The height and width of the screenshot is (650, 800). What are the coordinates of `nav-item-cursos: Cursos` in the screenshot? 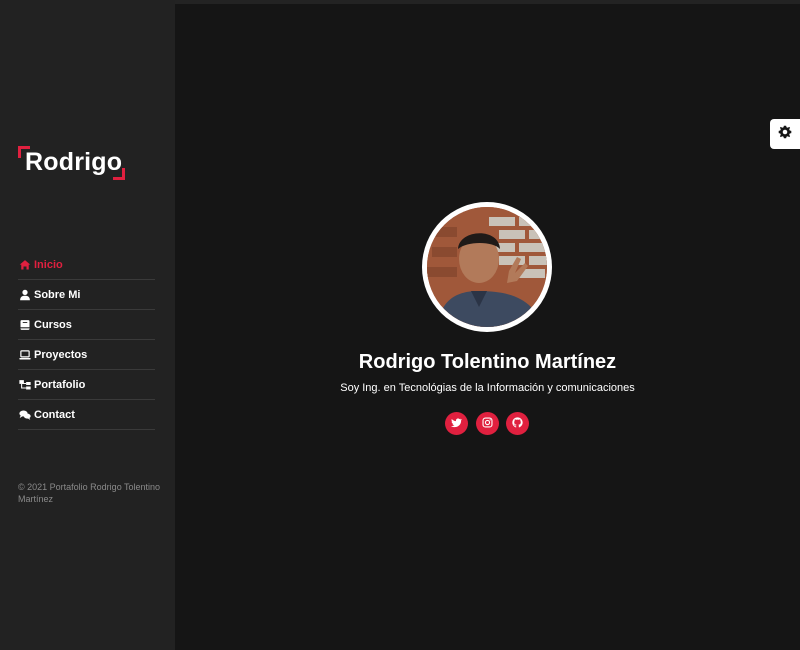 It's located at (86, 325).